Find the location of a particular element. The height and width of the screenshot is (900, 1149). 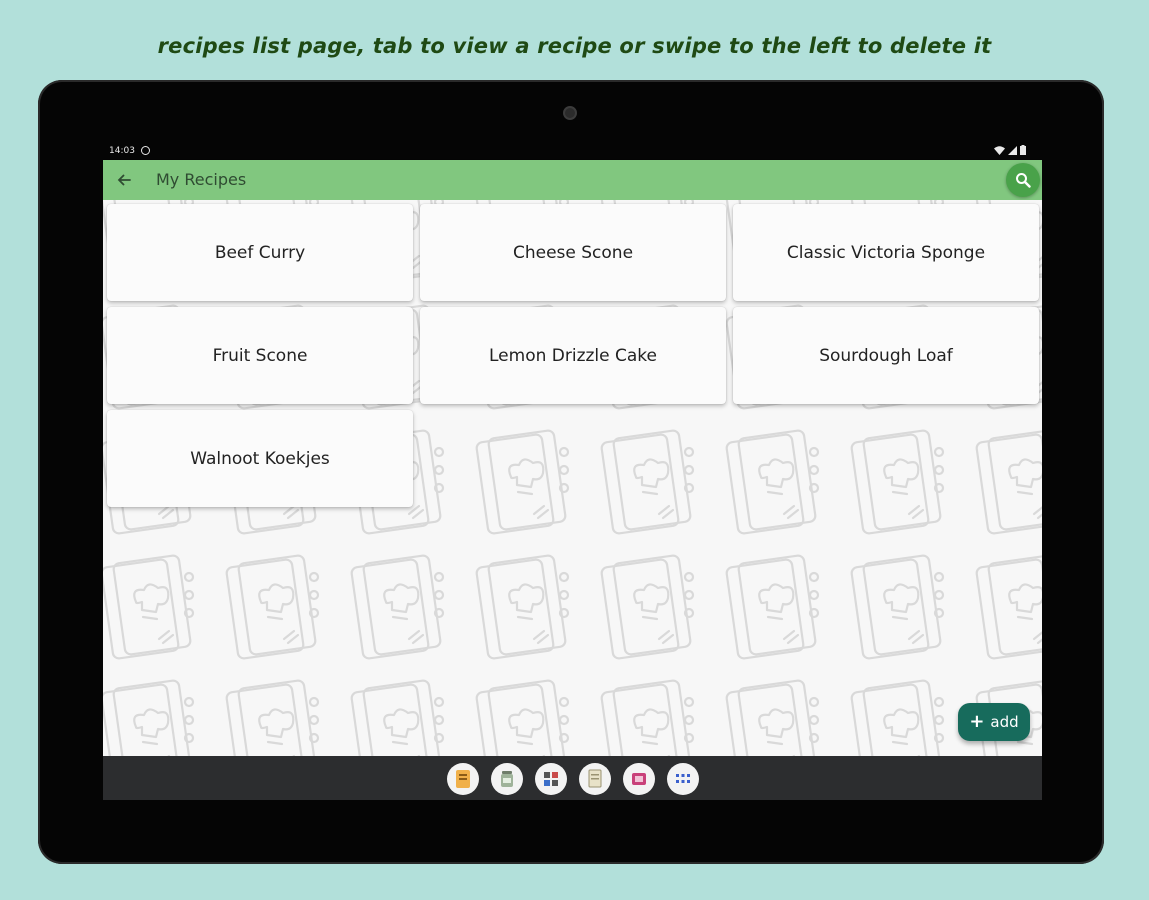

recipe-card-label: Cheese Scone is located at coordinates (573, 252).